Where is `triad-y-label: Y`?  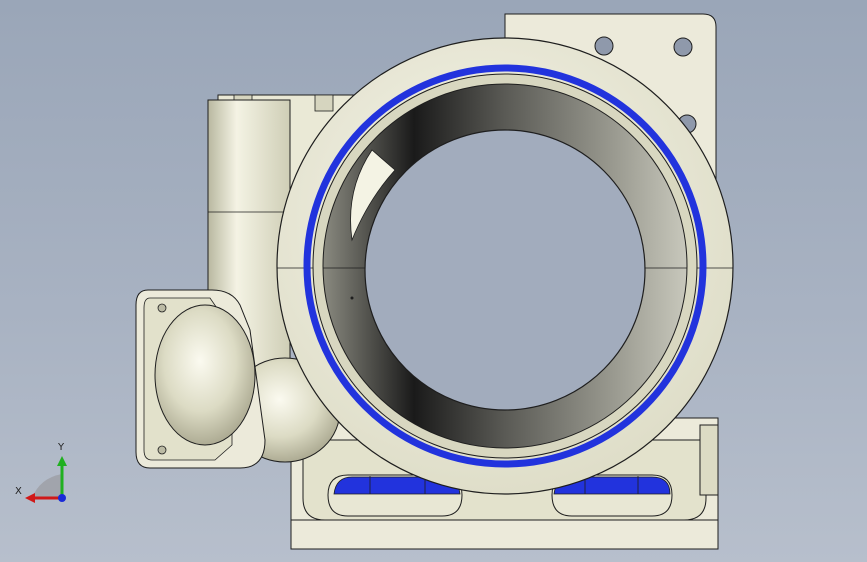 triad-y-label: Y is located at coordinates (61, 447).